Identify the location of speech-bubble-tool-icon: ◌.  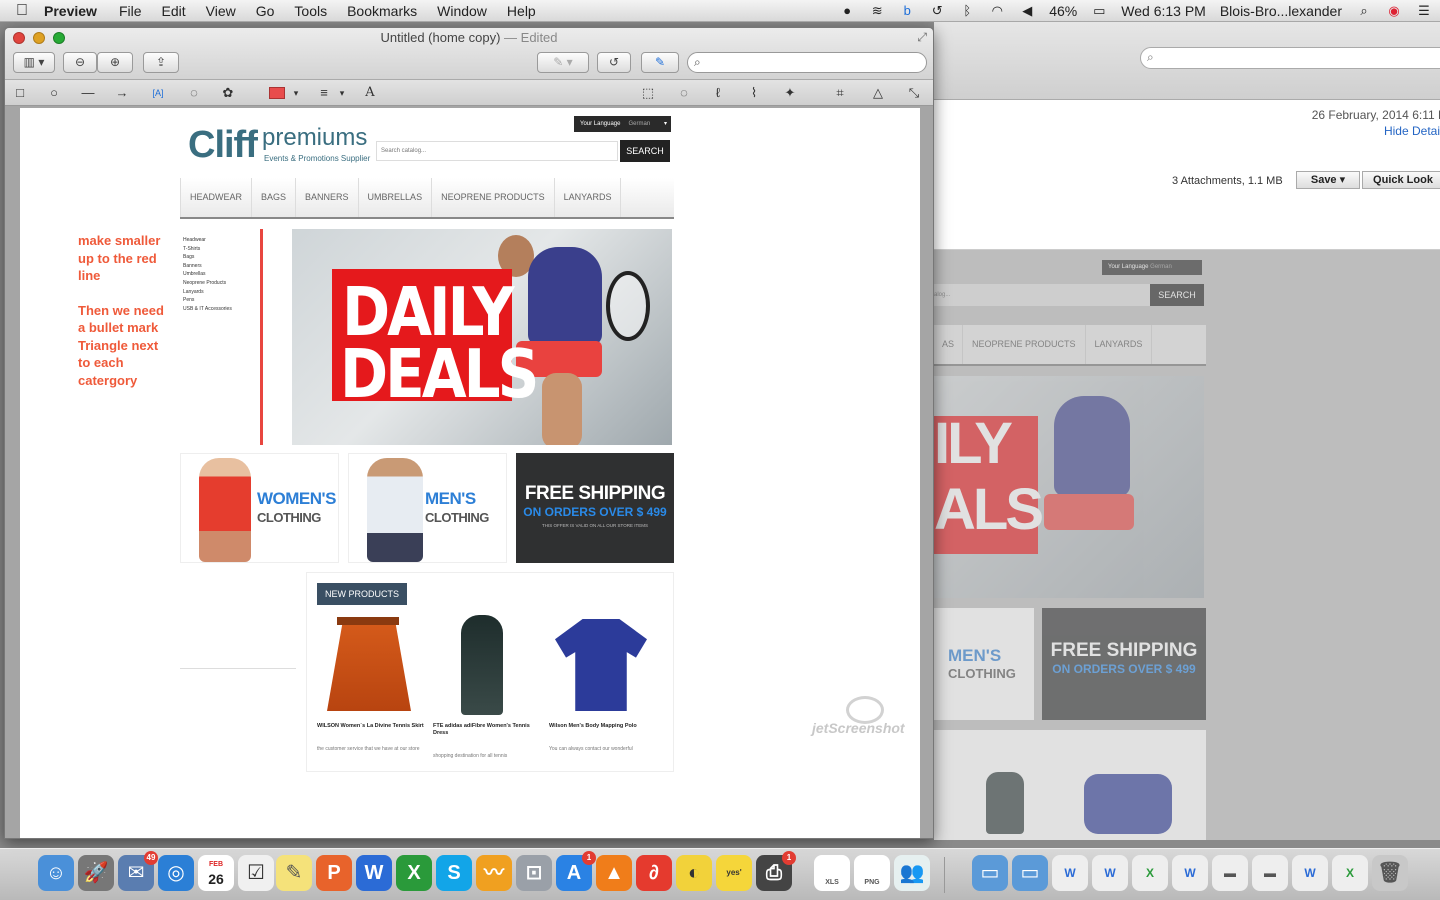
(194, 93).